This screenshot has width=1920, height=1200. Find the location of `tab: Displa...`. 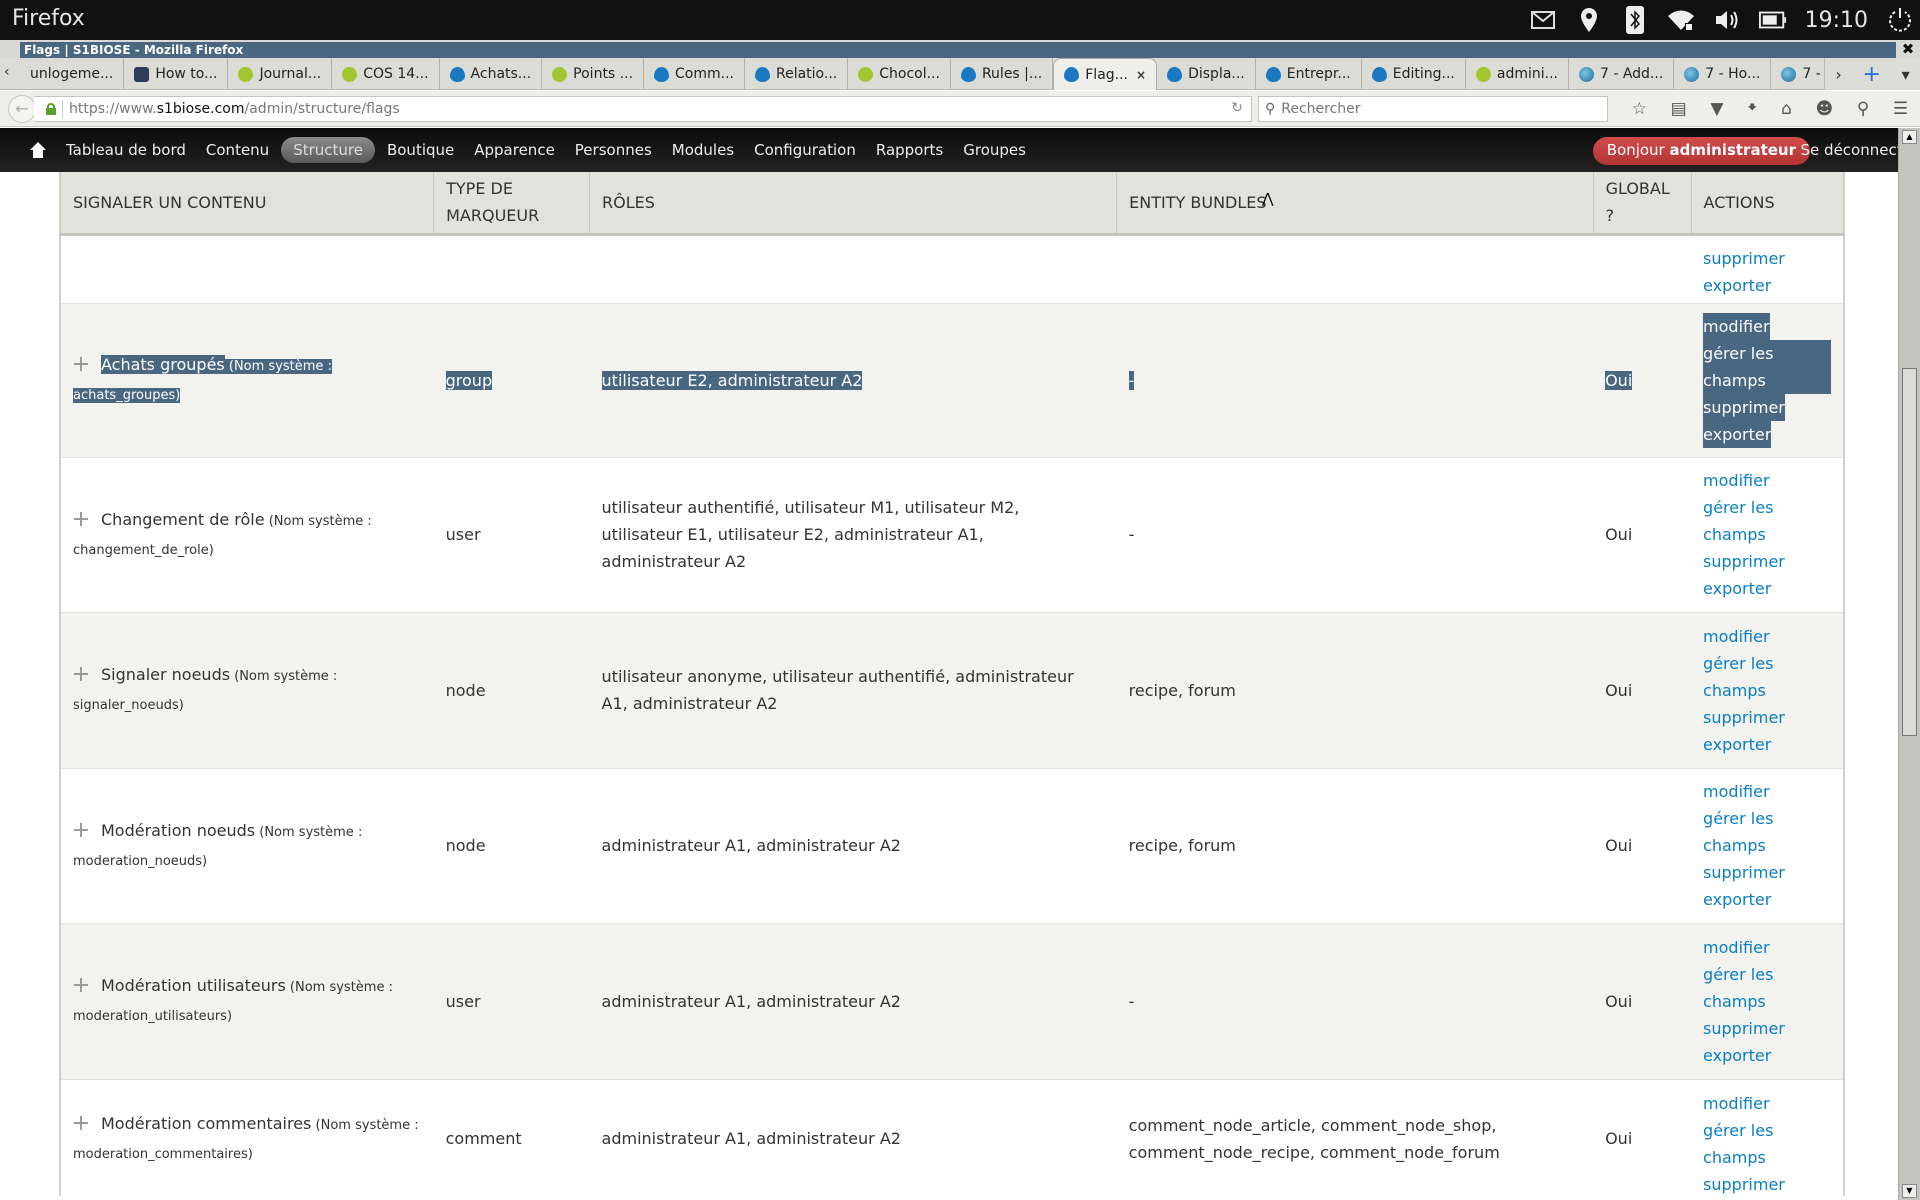

tab: Displa... is located at coordinates (1206, 74).